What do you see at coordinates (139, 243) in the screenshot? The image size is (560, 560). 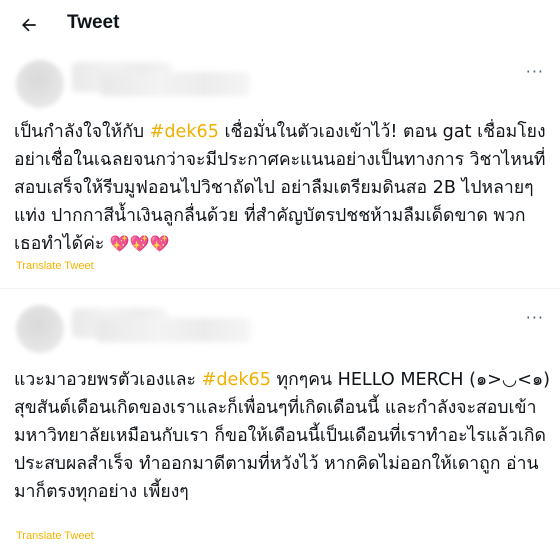 I see `sparkling-heart-emoji: 💖💖💖` at bounding box center [139, 243].